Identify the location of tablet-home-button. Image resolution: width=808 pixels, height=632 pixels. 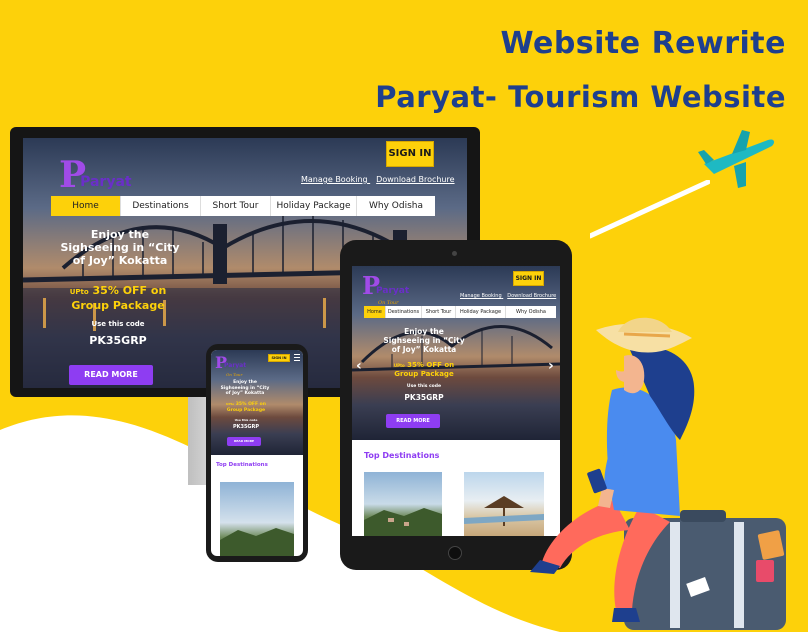
(455, 553).